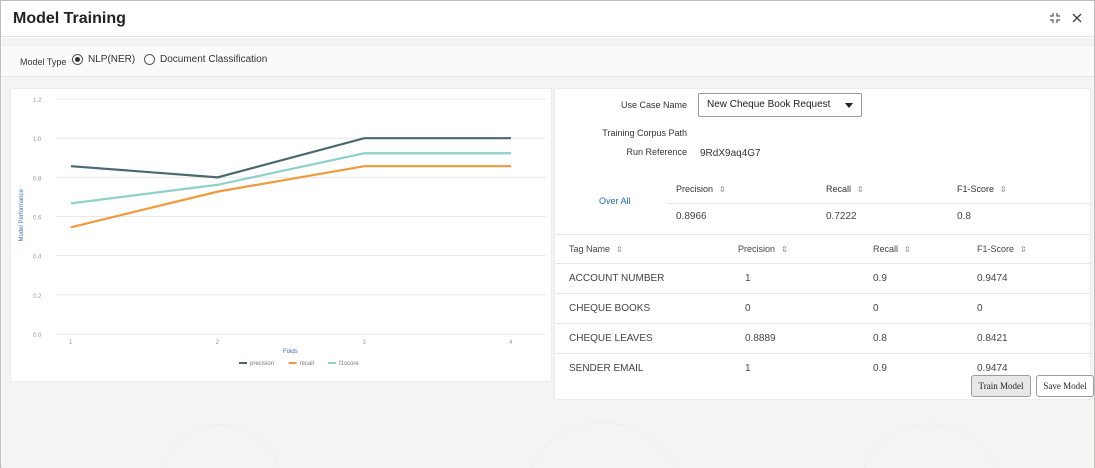  What do you see at coordinates (364, 343) in the screenshot?
I see `x-tick-label: 3` at bounding box center [364, 343].